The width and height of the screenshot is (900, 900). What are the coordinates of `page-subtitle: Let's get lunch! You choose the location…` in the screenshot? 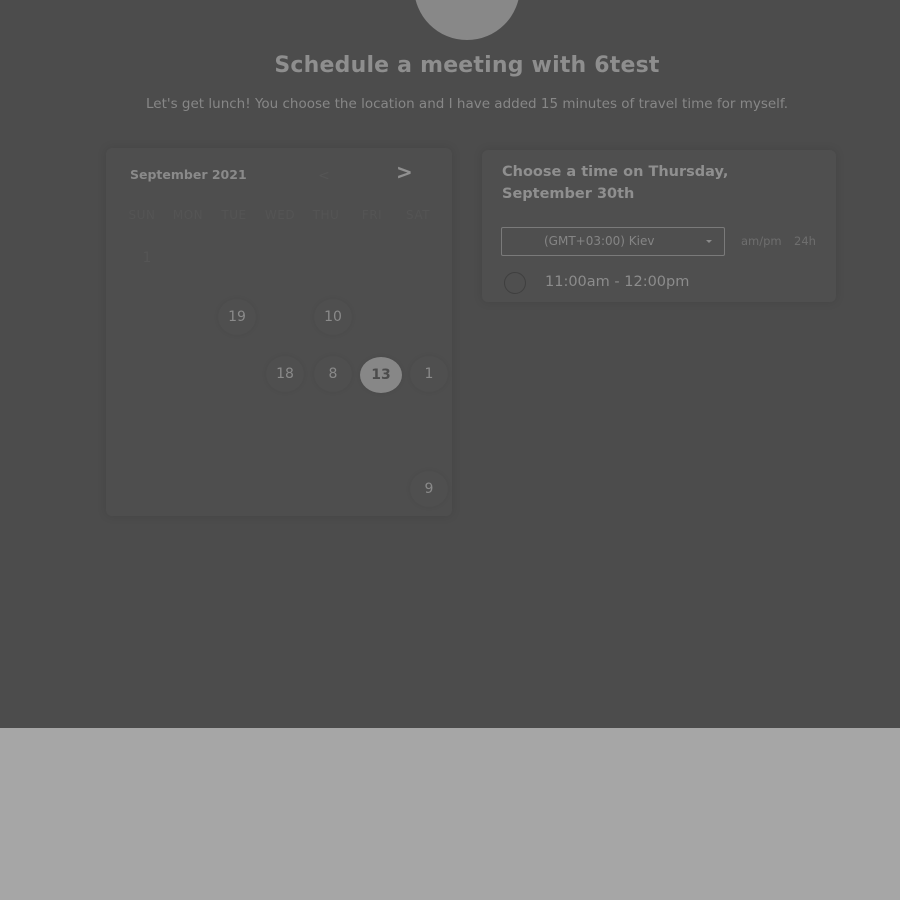 It's located at (467, 104).